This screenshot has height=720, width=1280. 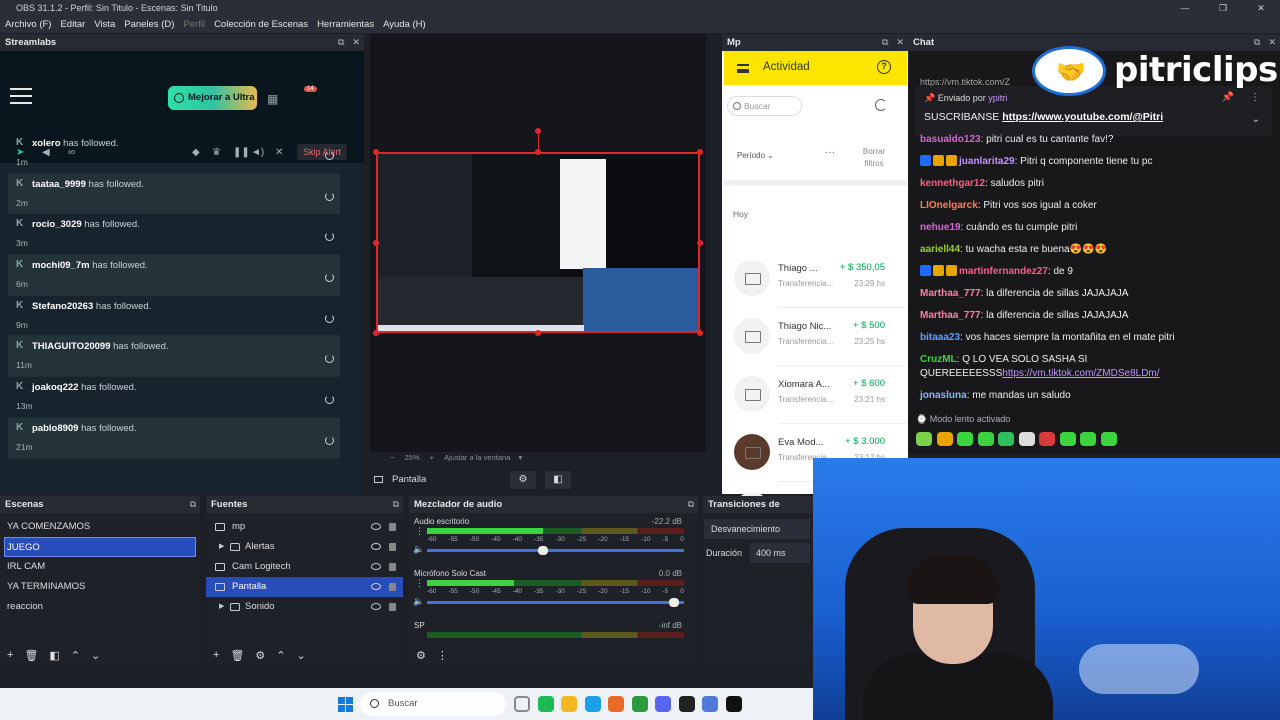 I want to click on chat-username: bitaaa23, so click(x=940, y=337).